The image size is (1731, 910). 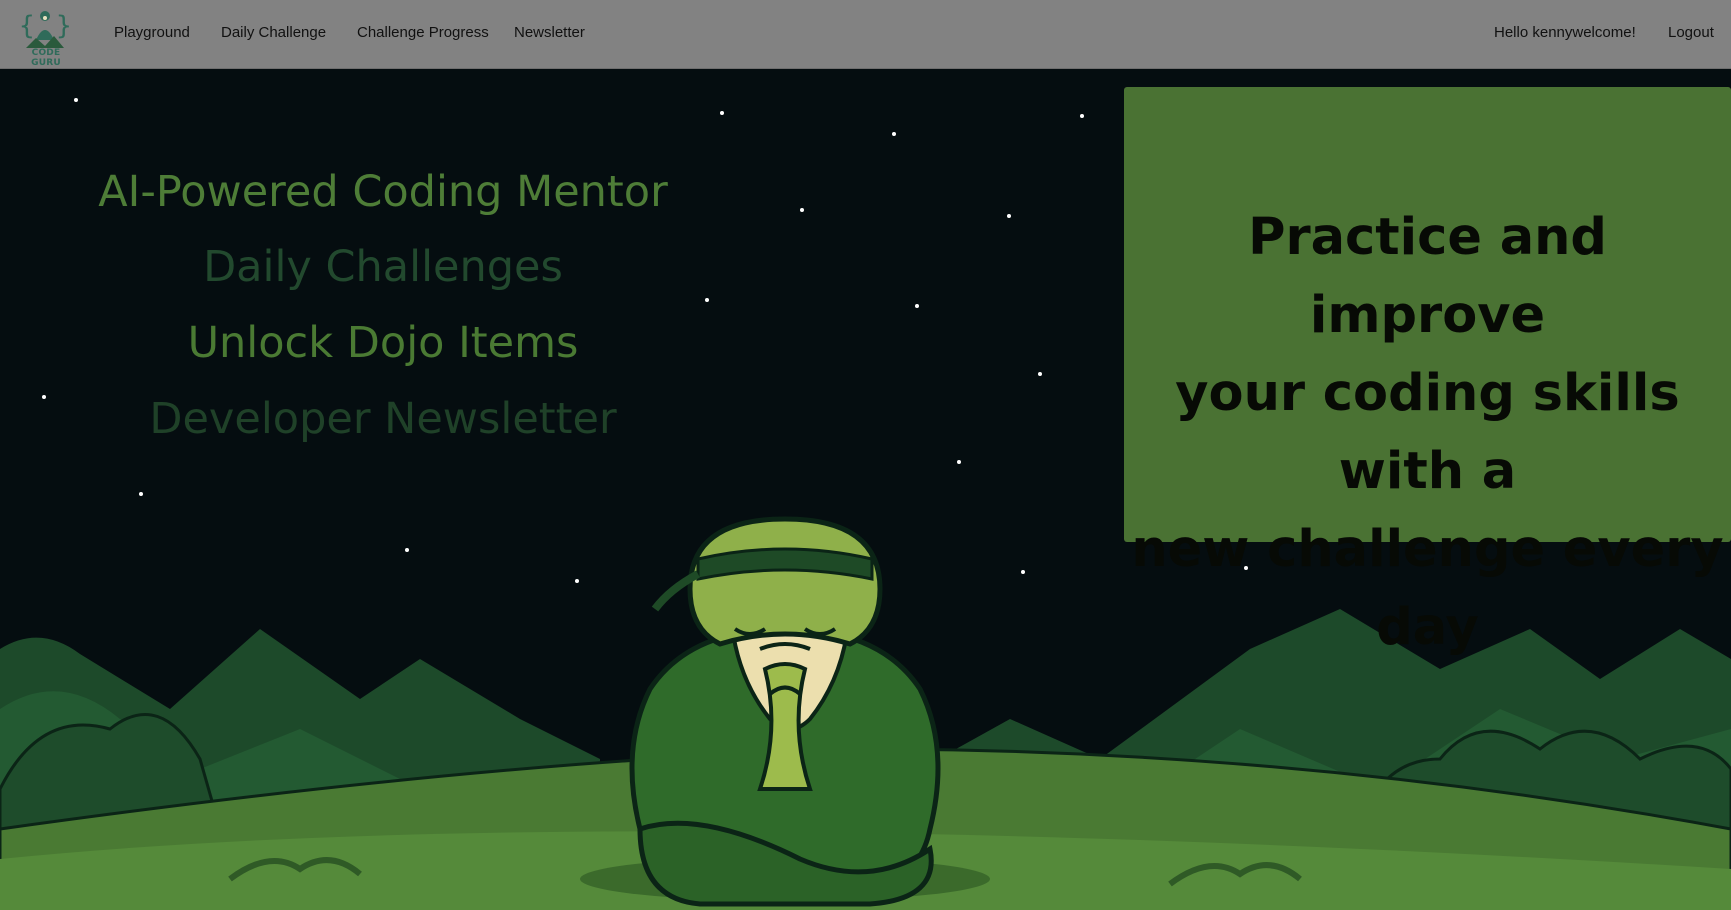 I want to click on user-greeting: Hello kennywelcome!, so click(x=1565, y=32).